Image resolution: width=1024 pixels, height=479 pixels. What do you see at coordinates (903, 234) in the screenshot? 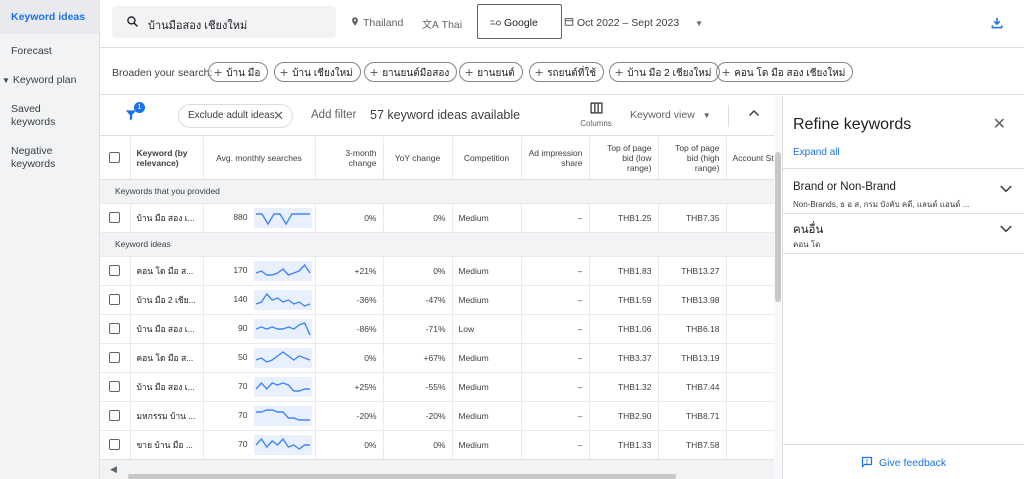
I see `refine-group-others: คนอื่น คอน โด` at bounding box center [903, 234].